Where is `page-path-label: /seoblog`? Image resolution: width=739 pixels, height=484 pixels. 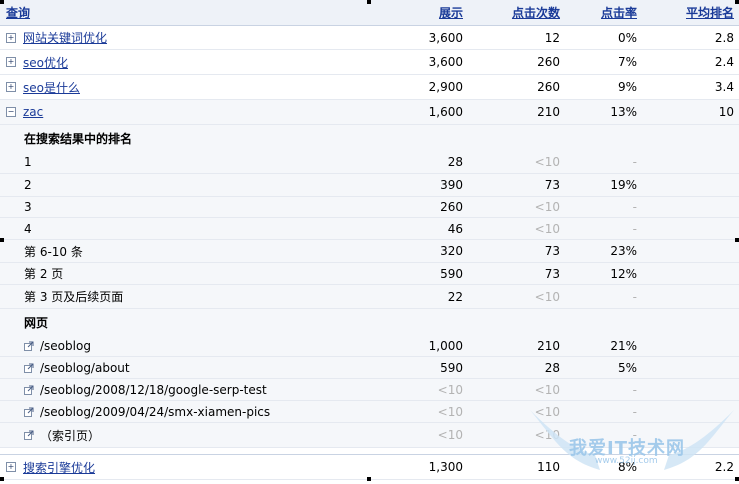
page-path-label: /seoblog is located at coordinates (65, 345).